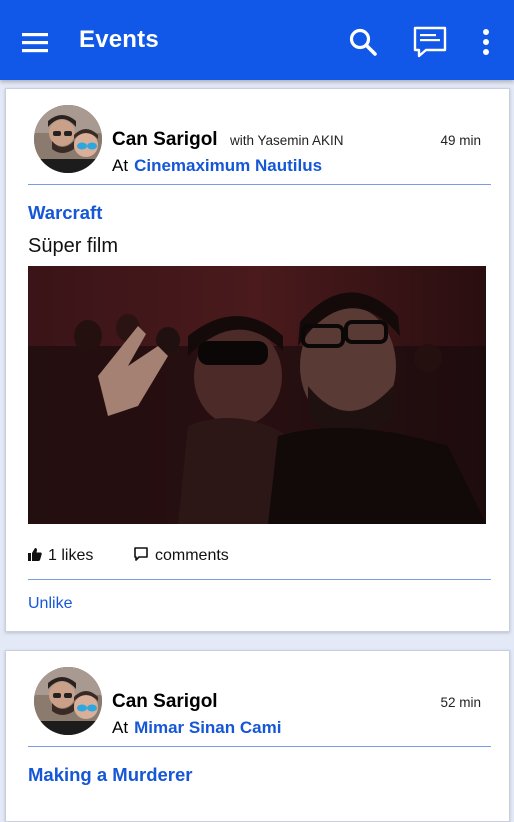 Image resolution: width=514 pixels, height=822 pixels. I want to click on chat-icon, so click(430, 42).